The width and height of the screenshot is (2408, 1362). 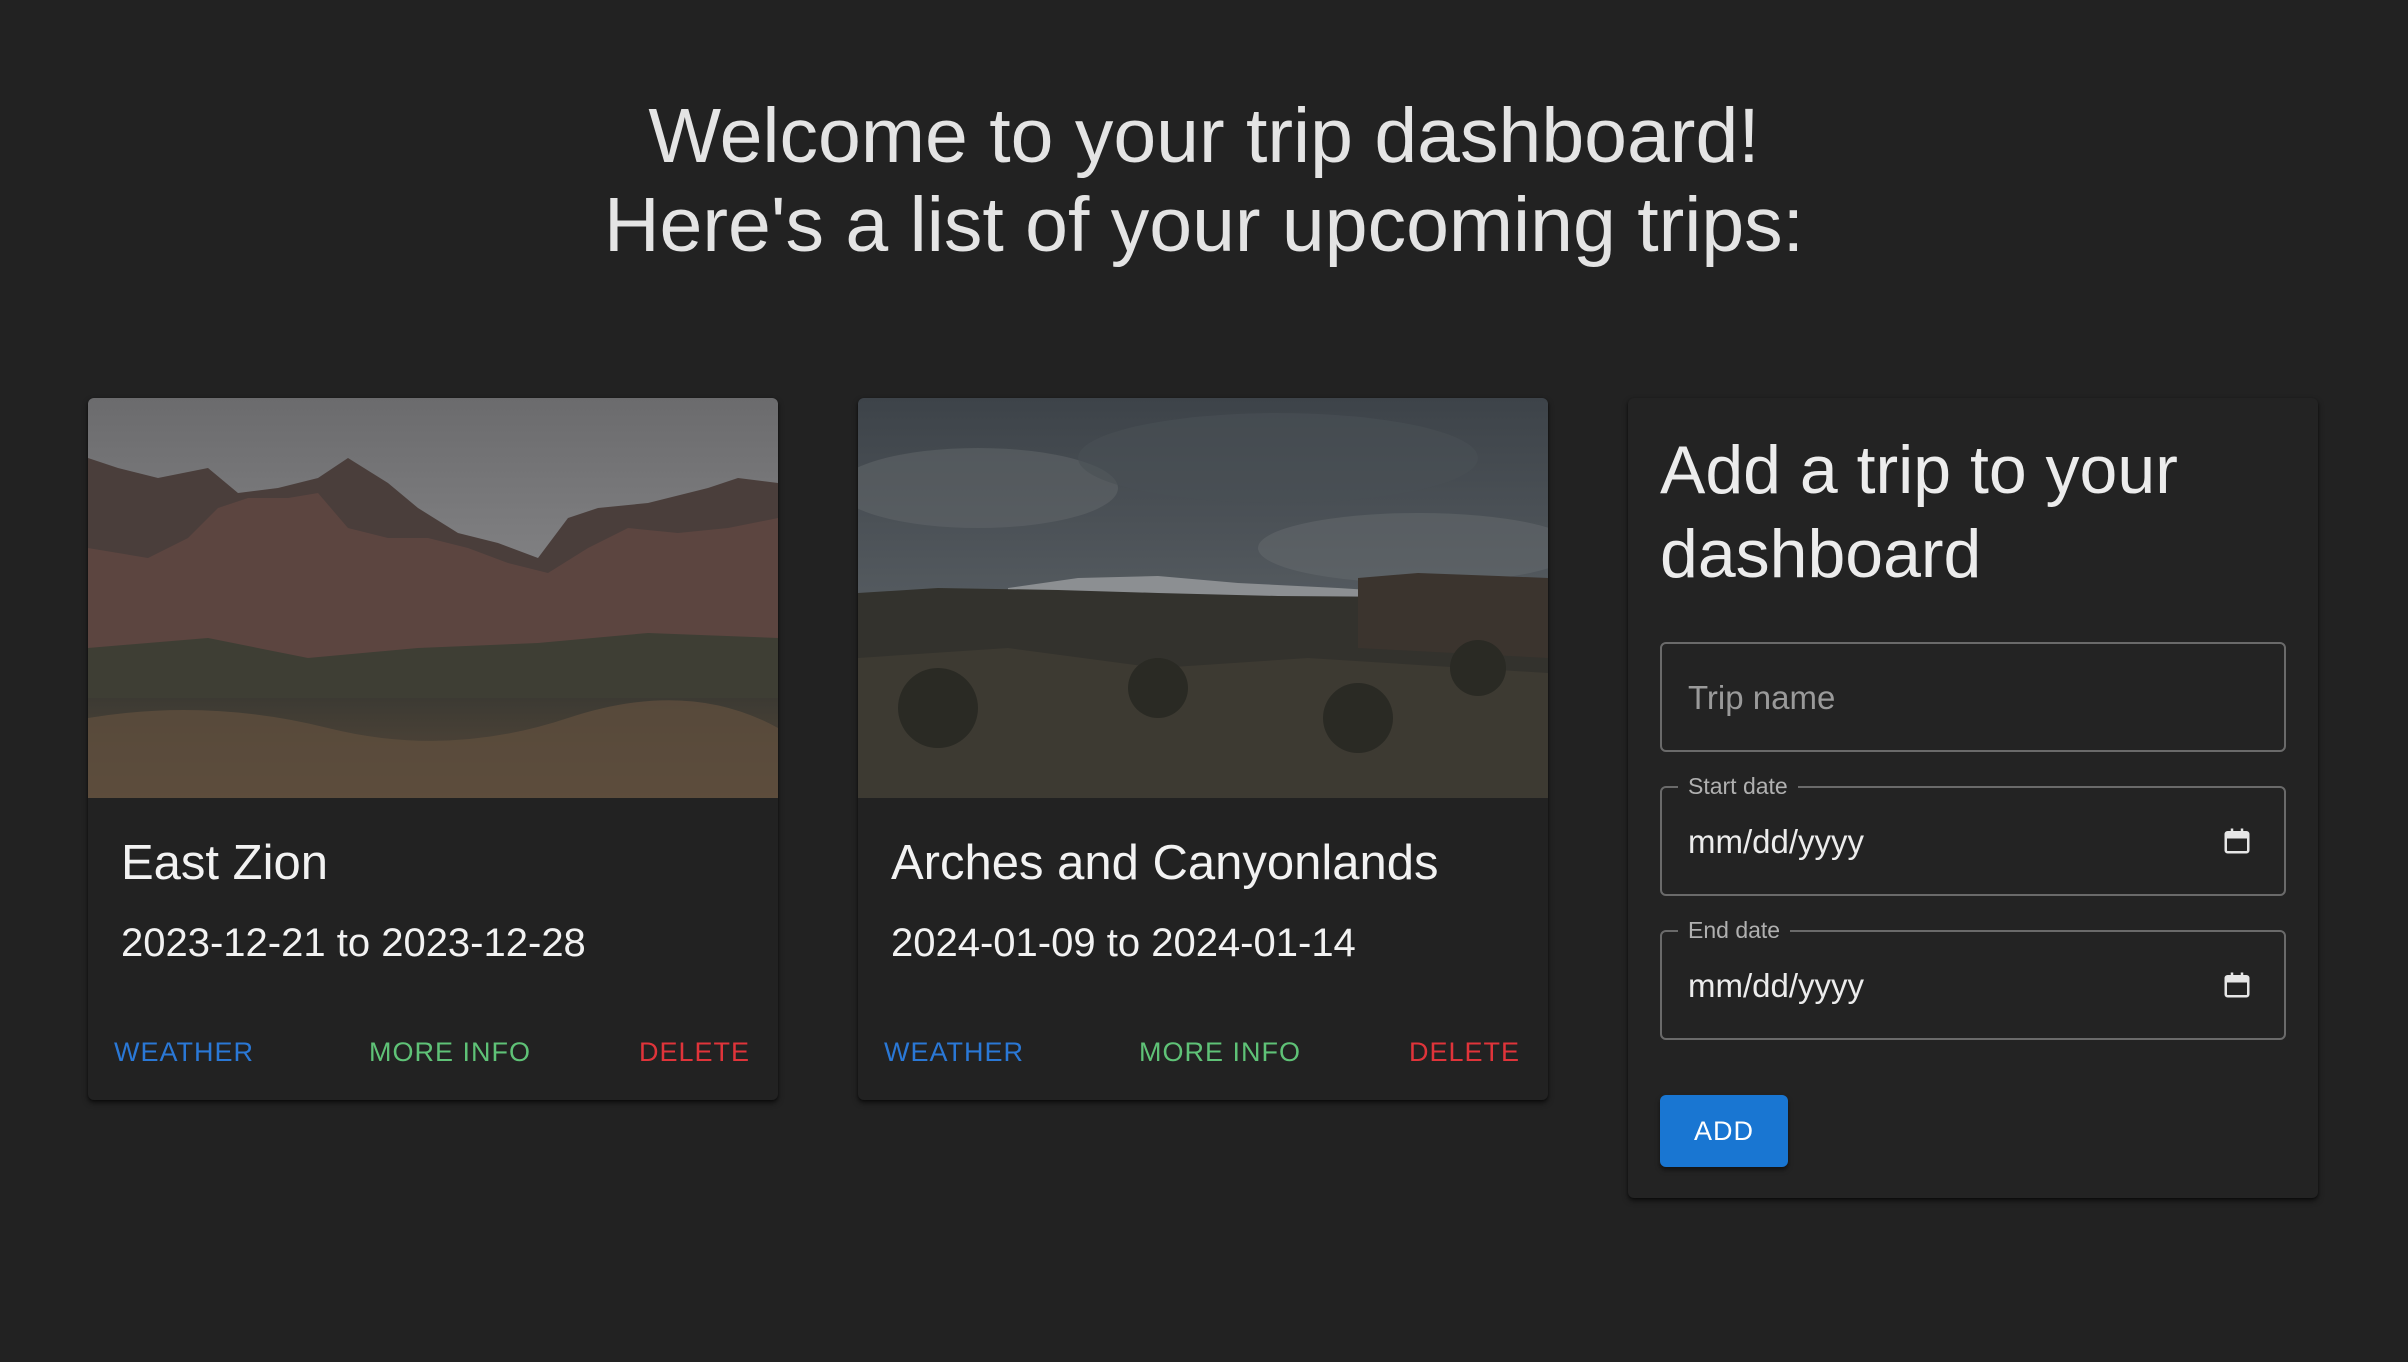 What do you see at coordinates (1973, 833) in the screenshot?
I see `start-date-input: Start date mm/dd/yyyy` at bounding box center [1973, 833].